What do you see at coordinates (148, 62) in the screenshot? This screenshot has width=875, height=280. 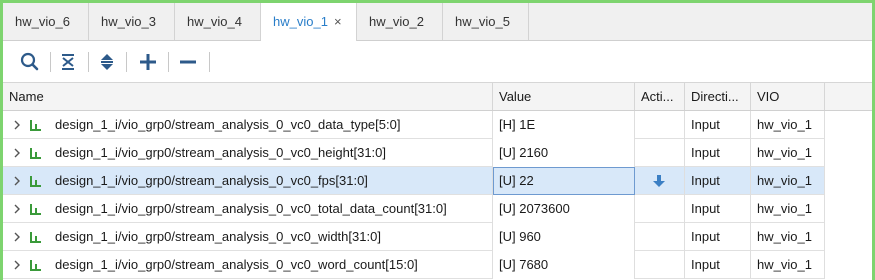 I see `add-icon` at bounding box center [148, 62].